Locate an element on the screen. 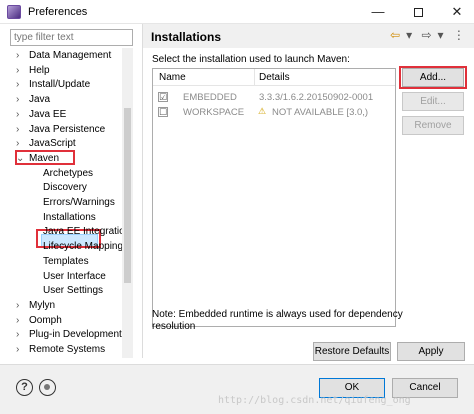 This screenshot has height=414, width=474. page-title: Installations is located at coordinates (186, 37).